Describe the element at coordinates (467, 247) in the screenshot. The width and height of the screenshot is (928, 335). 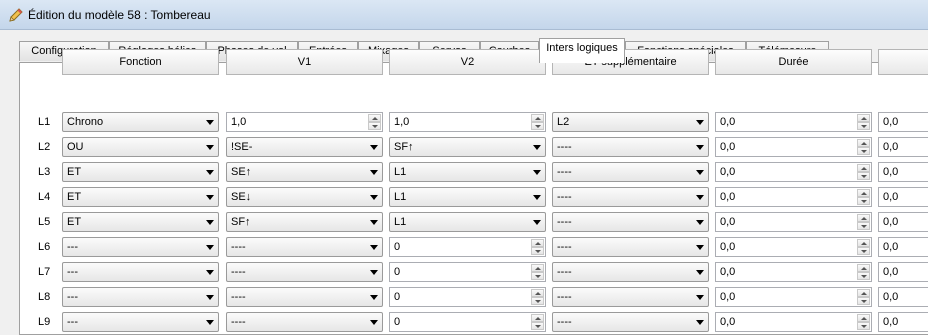
I see `v2-spinbox-l6: 0` at that location.